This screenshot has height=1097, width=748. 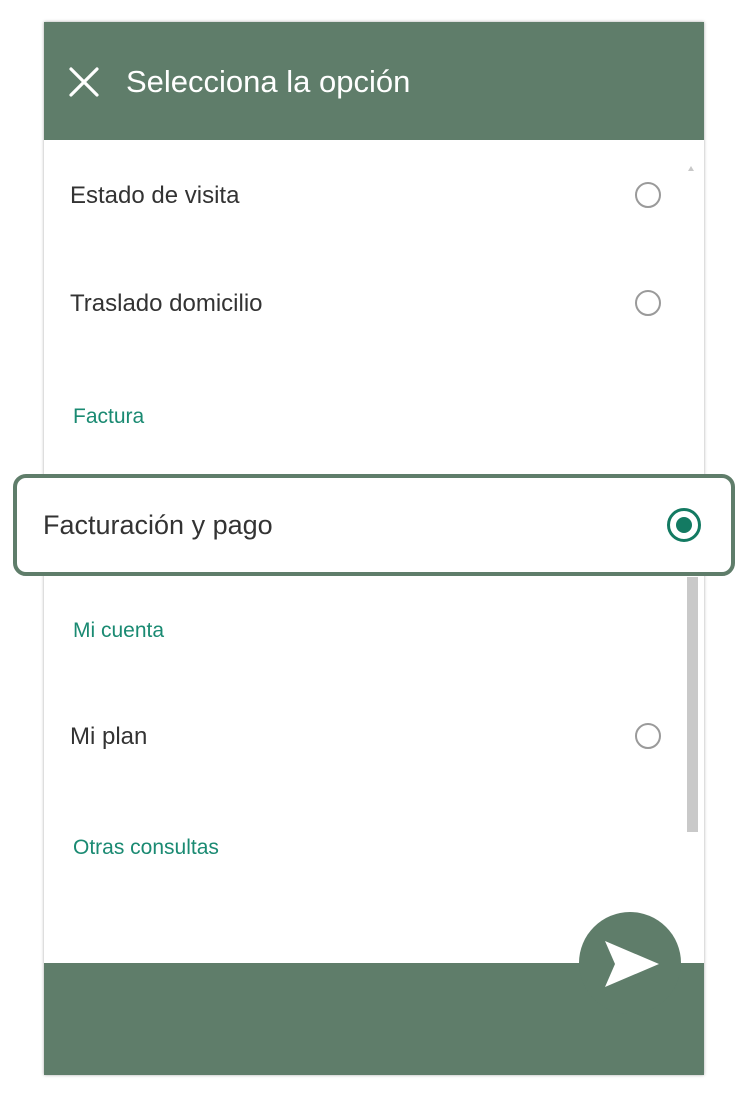 I want to click on close-icon, so click(x=84, y=82).